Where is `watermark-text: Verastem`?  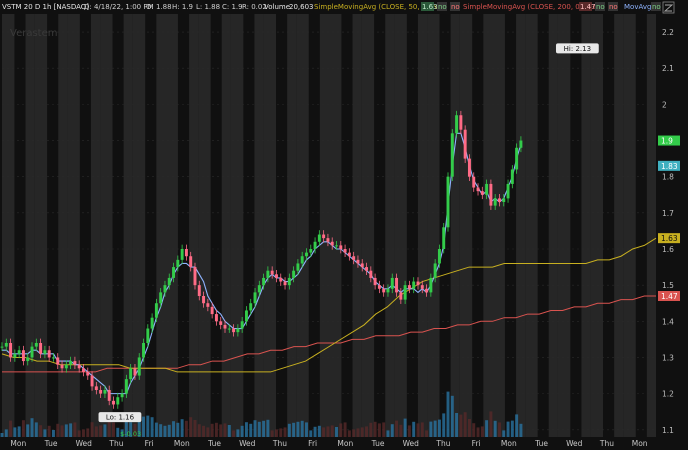 watermark-text: Verastem is located at coordinates (33, 33).